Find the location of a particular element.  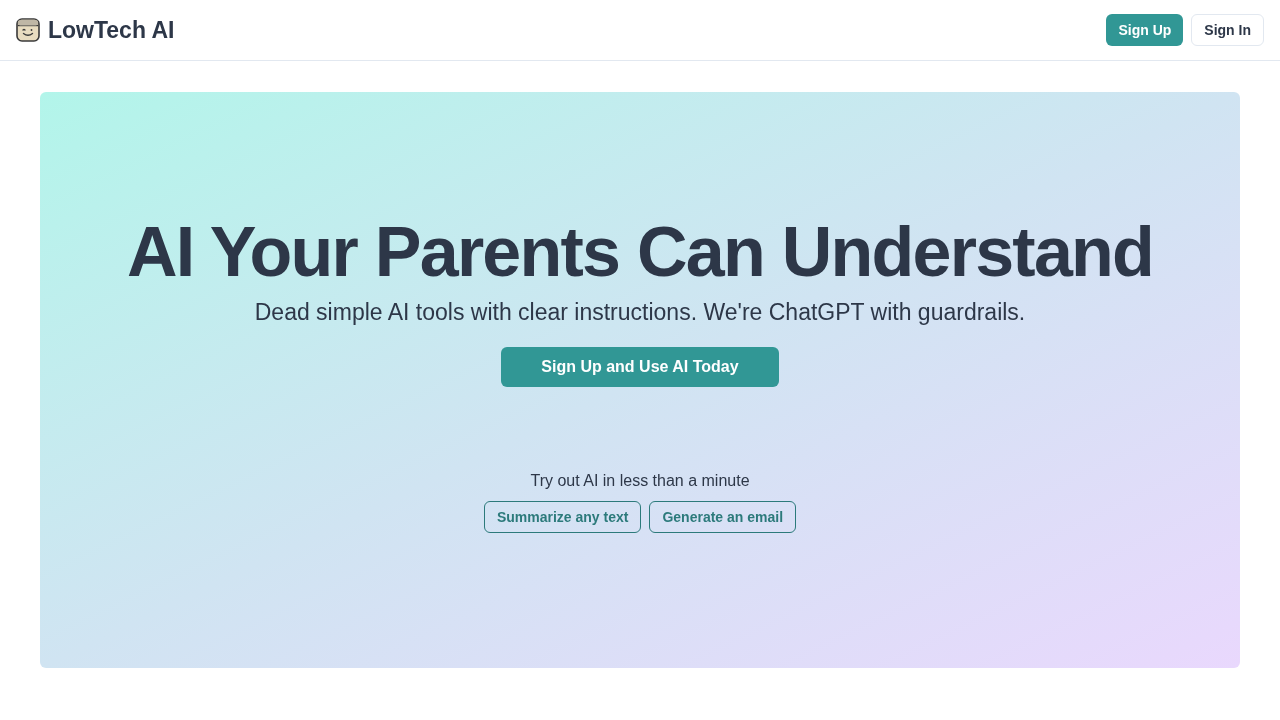

hero-title: AI Your Parents Can Understand is located at coordinates (640, 252).